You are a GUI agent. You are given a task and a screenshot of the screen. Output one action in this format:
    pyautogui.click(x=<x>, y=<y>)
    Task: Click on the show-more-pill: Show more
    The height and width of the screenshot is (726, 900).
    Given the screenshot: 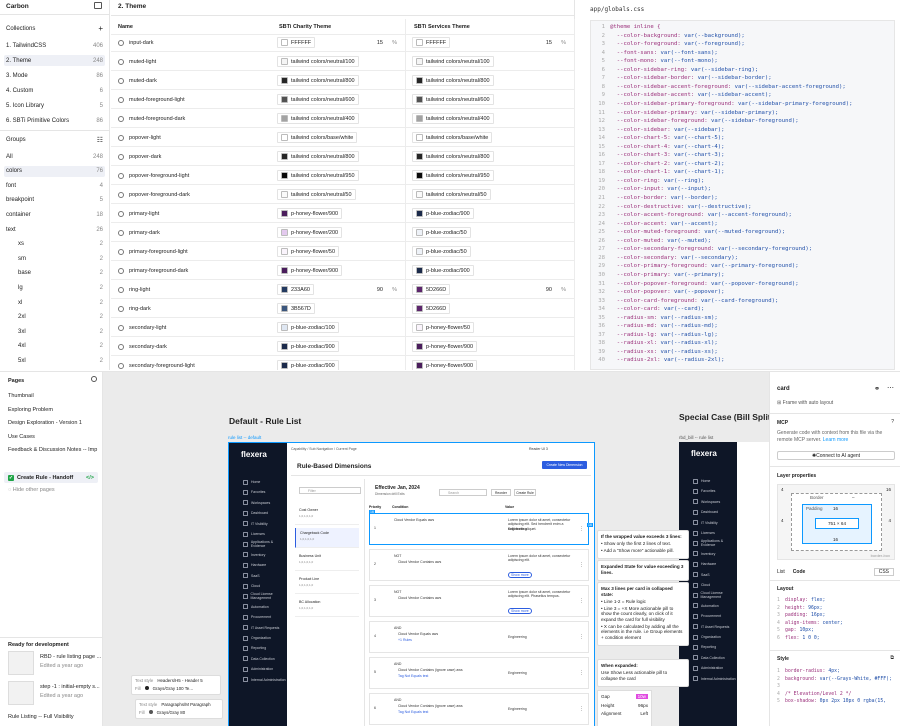 What is the action you would take?
    pyautogui.click(x=520, y=575)
    